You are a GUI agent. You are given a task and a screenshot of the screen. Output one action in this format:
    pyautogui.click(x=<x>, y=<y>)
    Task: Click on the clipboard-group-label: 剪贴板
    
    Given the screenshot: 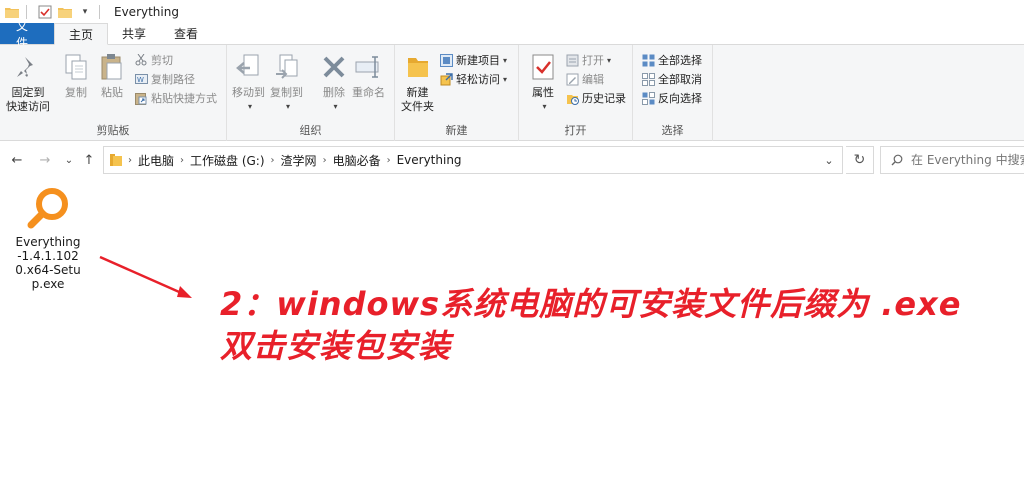 What is the action you would take?
    pyautogui.click(x=113, y=130)
    